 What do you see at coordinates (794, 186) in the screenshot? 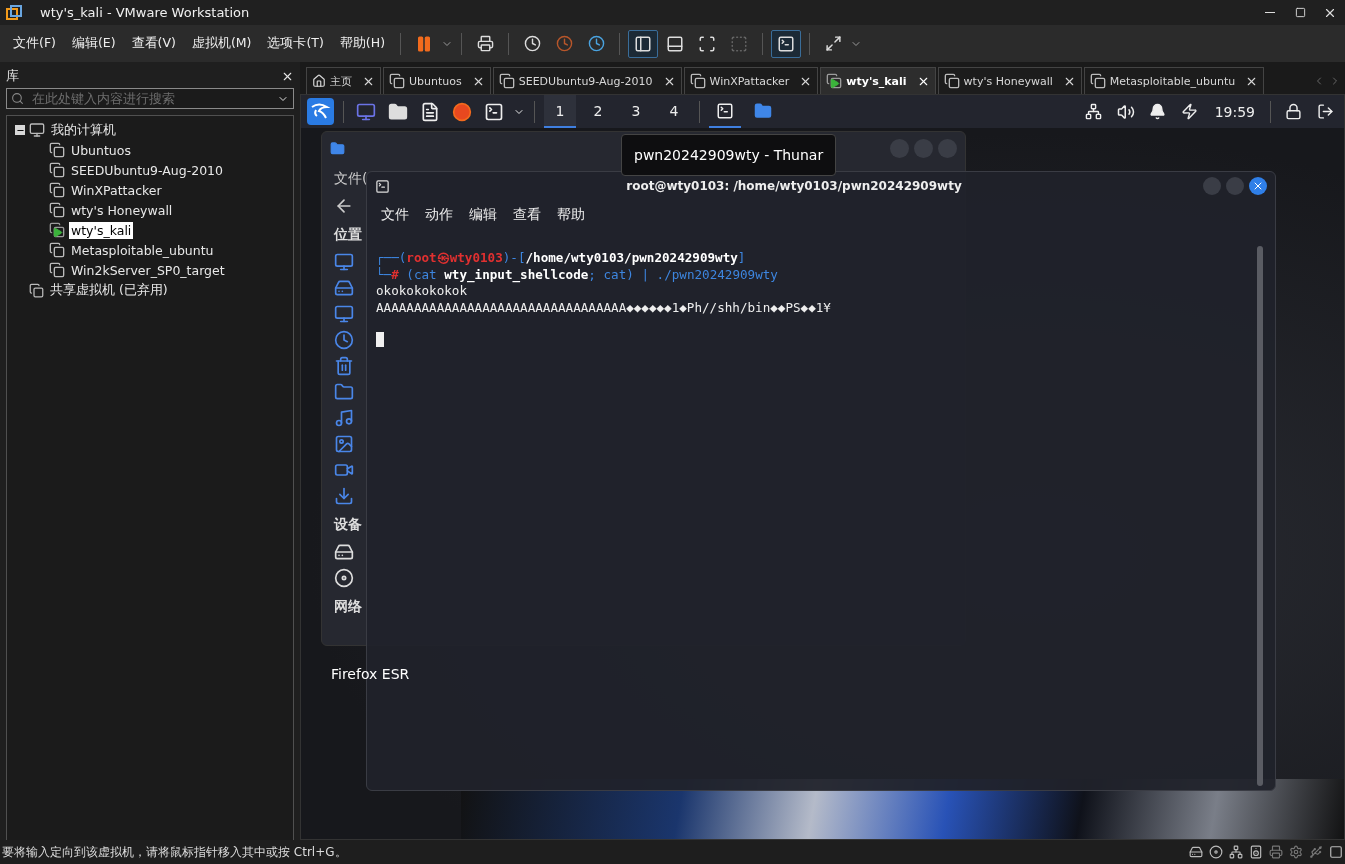
I see `terminal-title: root@wty0103: /home/wty0103/pwn20242909wty` at bounding box center [794, 186].